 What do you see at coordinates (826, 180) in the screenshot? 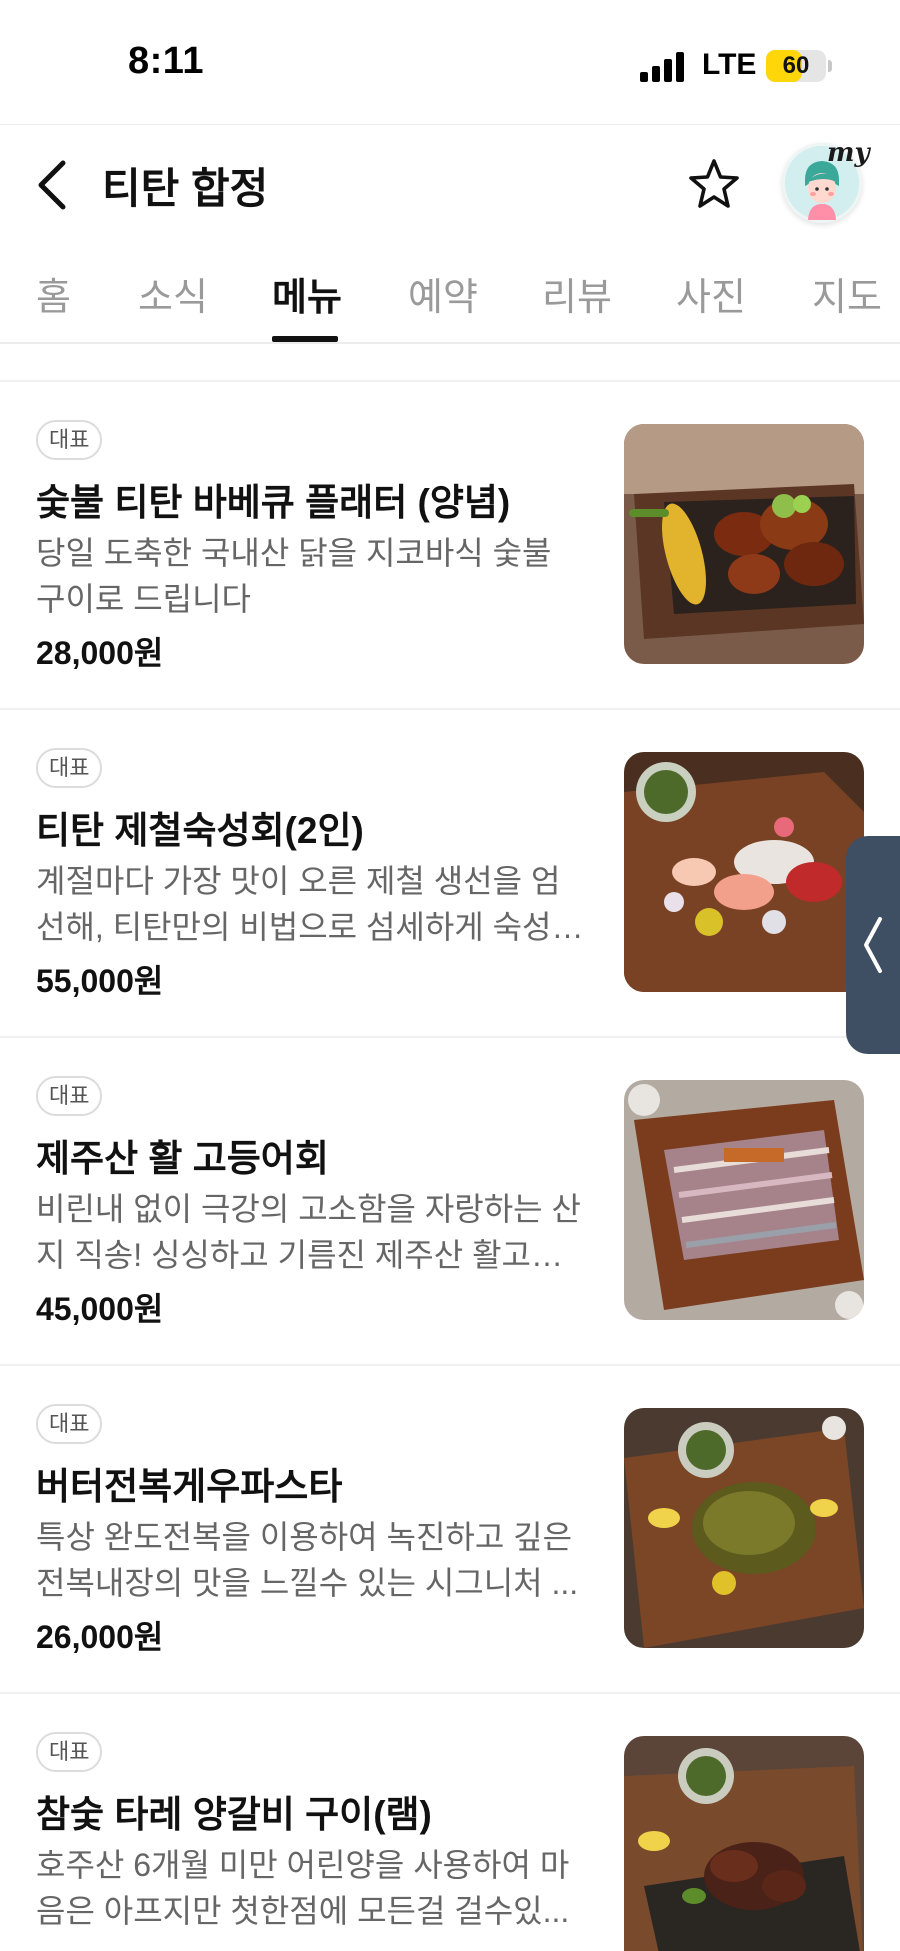
I see `my-page-button: my` at bounding box center [826, 180].